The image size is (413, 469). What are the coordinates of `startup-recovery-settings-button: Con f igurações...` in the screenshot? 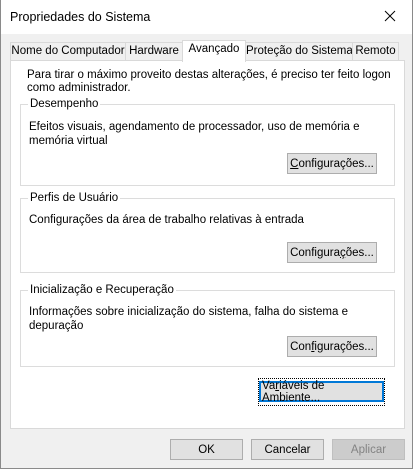 It's located at (332, 346).